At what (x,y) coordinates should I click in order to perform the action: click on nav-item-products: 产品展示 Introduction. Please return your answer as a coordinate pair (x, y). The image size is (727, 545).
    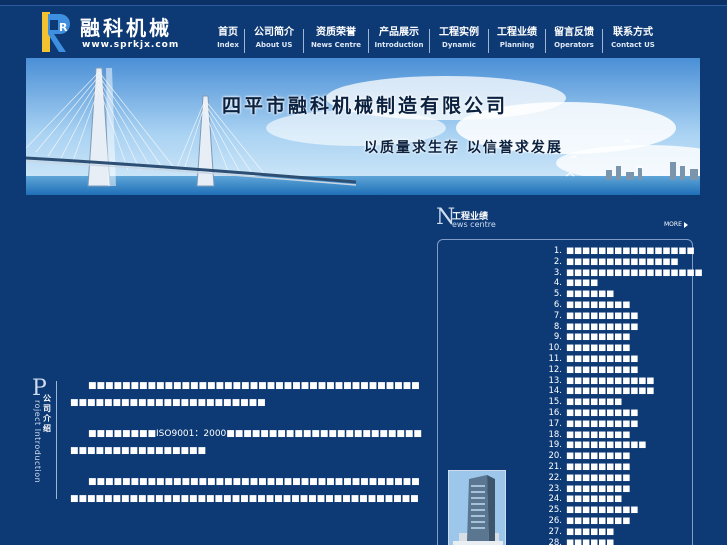
    Looking at the image, I should click on (399, 41).